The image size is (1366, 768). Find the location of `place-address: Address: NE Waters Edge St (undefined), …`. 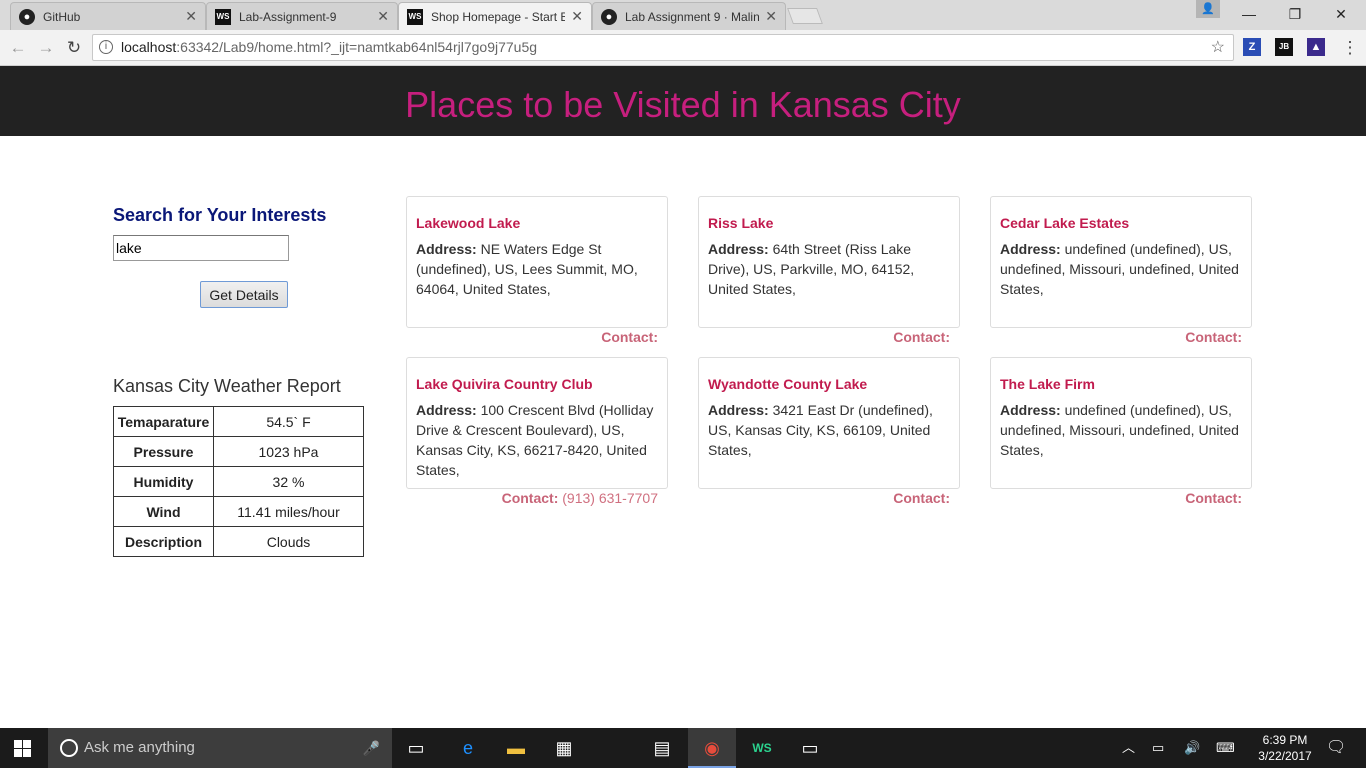

place-address: Address: NE Waters Edge St (undefined), … is located at coordinates (527, 269).